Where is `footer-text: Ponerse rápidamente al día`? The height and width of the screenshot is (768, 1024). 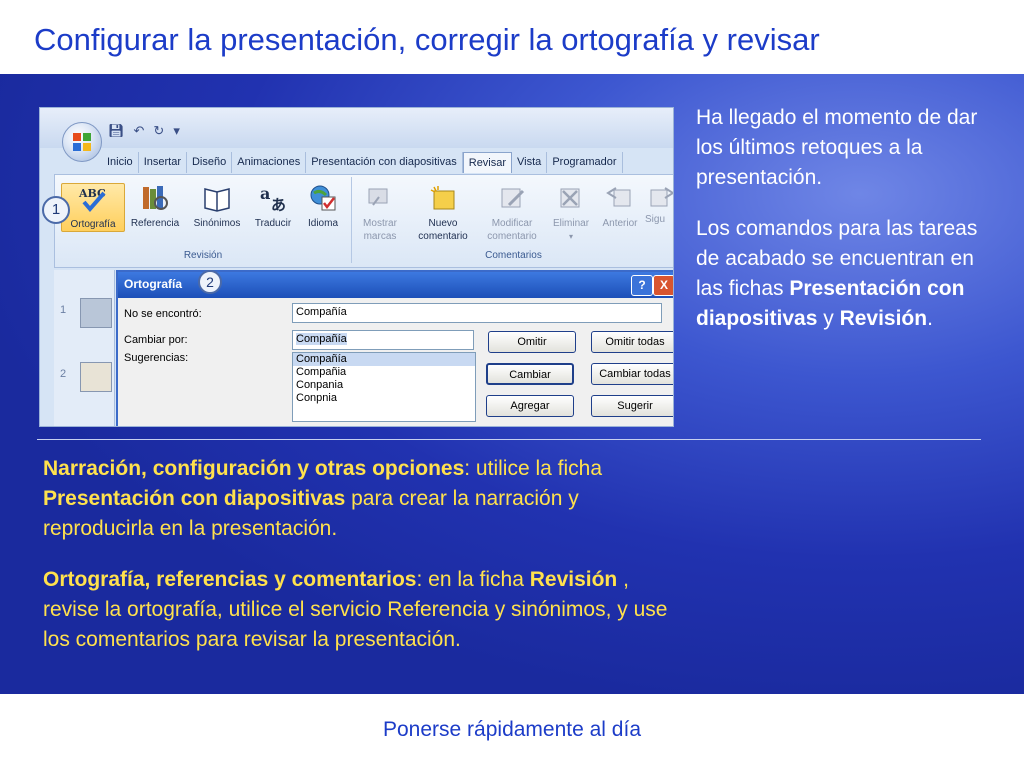
footer-text: Ponerse rápidamente al día is located at coordinates (512, 729).